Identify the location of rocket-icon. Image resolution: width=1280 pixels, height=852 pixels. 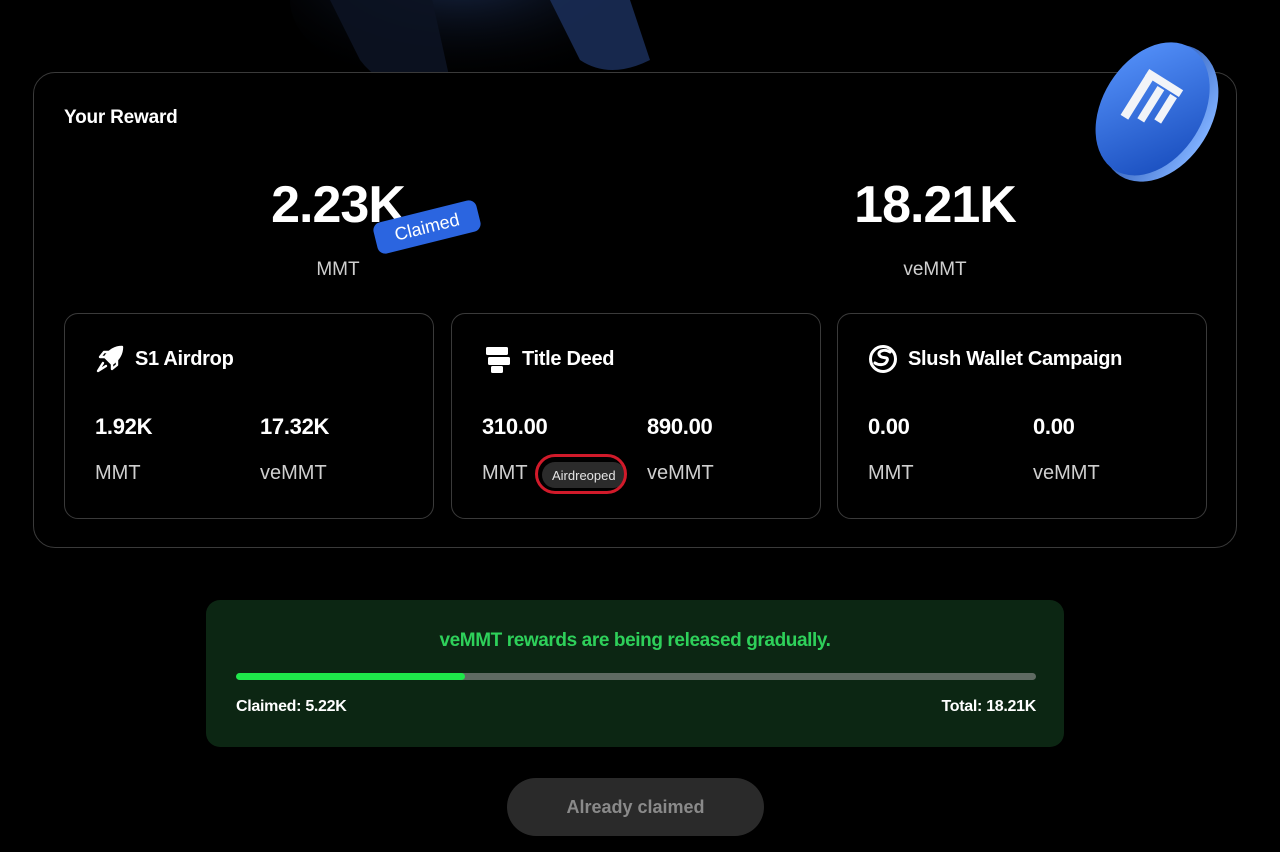
(110, 359).